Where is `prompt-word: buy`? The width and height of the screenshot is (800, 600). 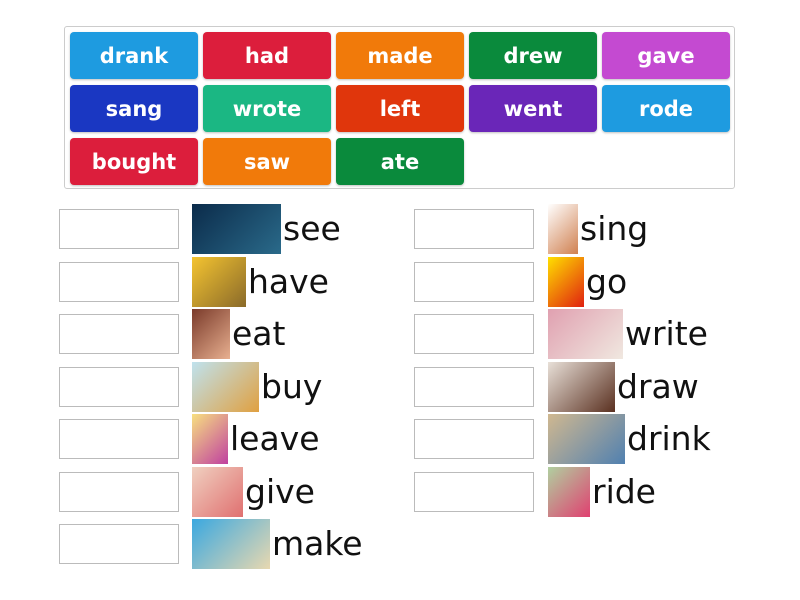 prompt-word: buy is located at coordinates (292, 386).